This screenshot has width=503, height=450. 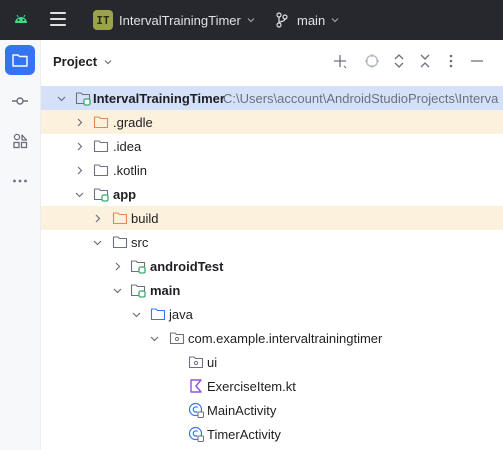 What do you see at coordinates (272, 122) in the screenshot?
I see `tree-row-gradle: .gradle` at bounding box center [272, 122].